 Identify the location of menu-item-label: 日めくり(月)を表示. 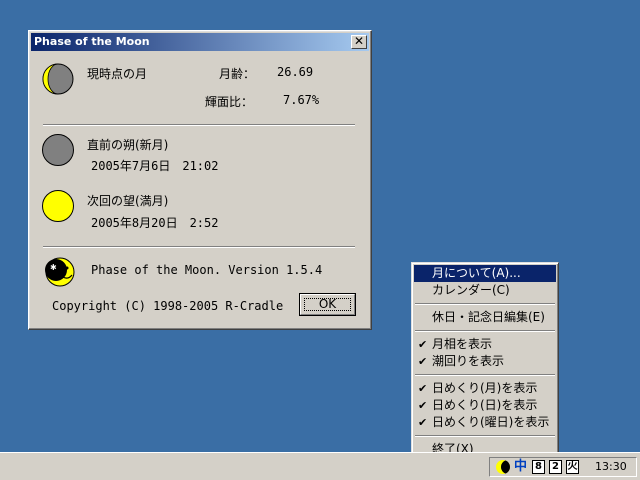
(485, 388).